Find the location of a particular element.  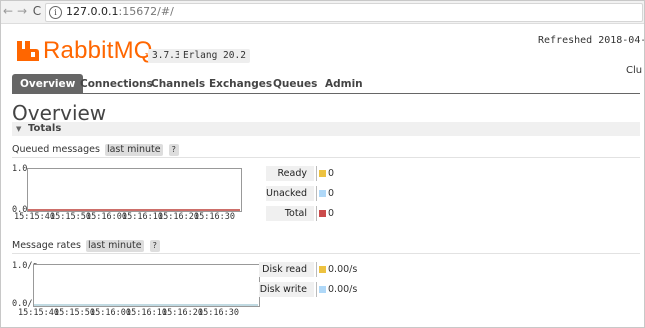

legend-row-disk-write: Disk write 0.00/s is located at coordinates (329, 290).